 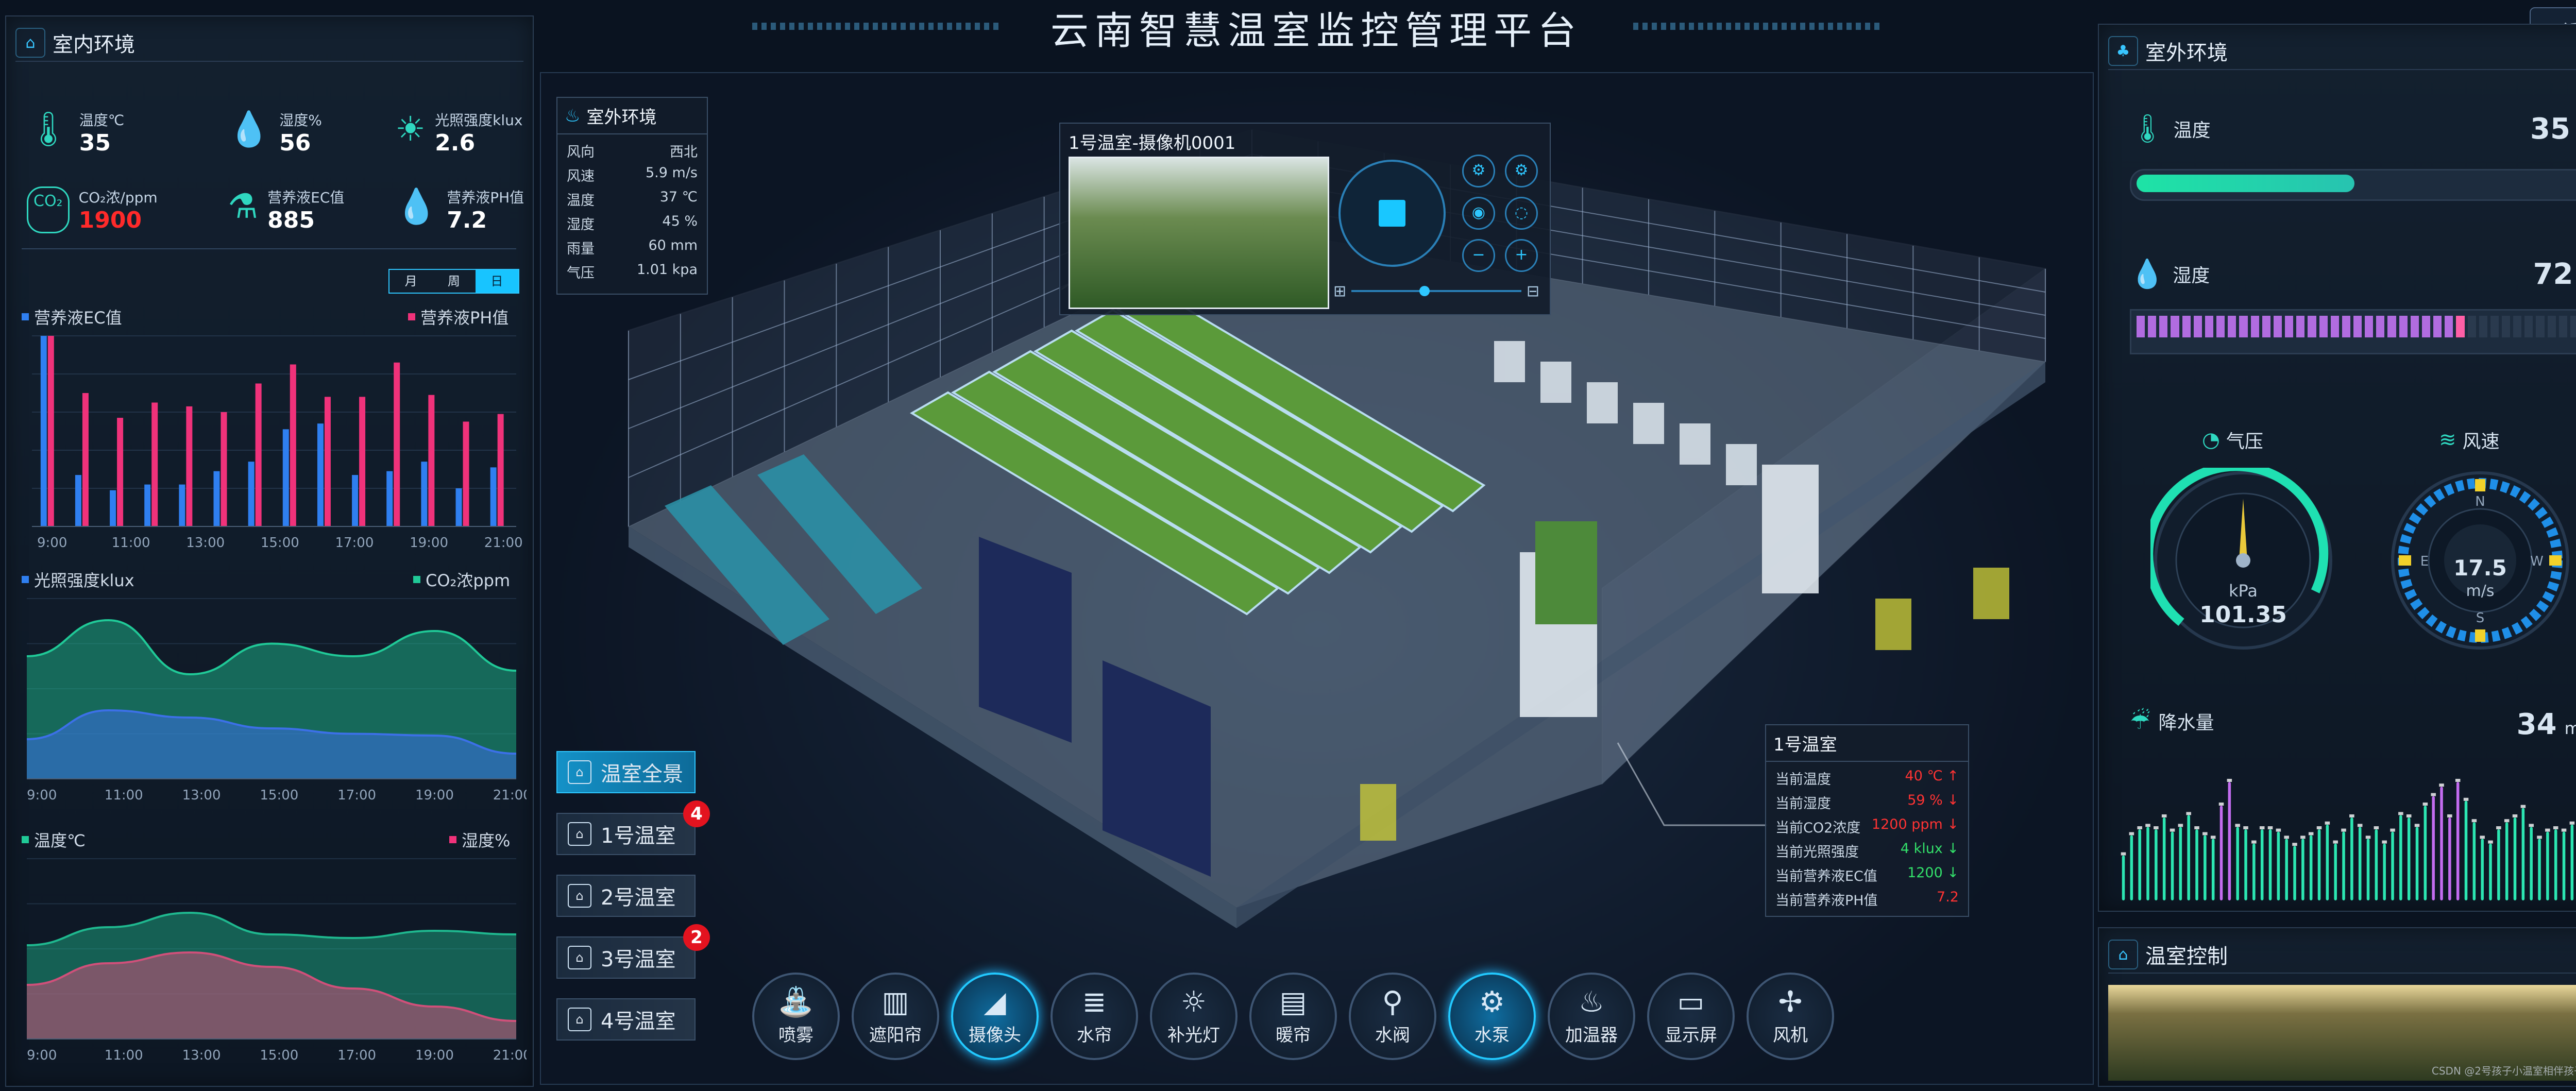 What do you see at coordinates (429, 543) in the screenshot?
I see `x-tick-label: 19:00` at bounding box center [429, 543].